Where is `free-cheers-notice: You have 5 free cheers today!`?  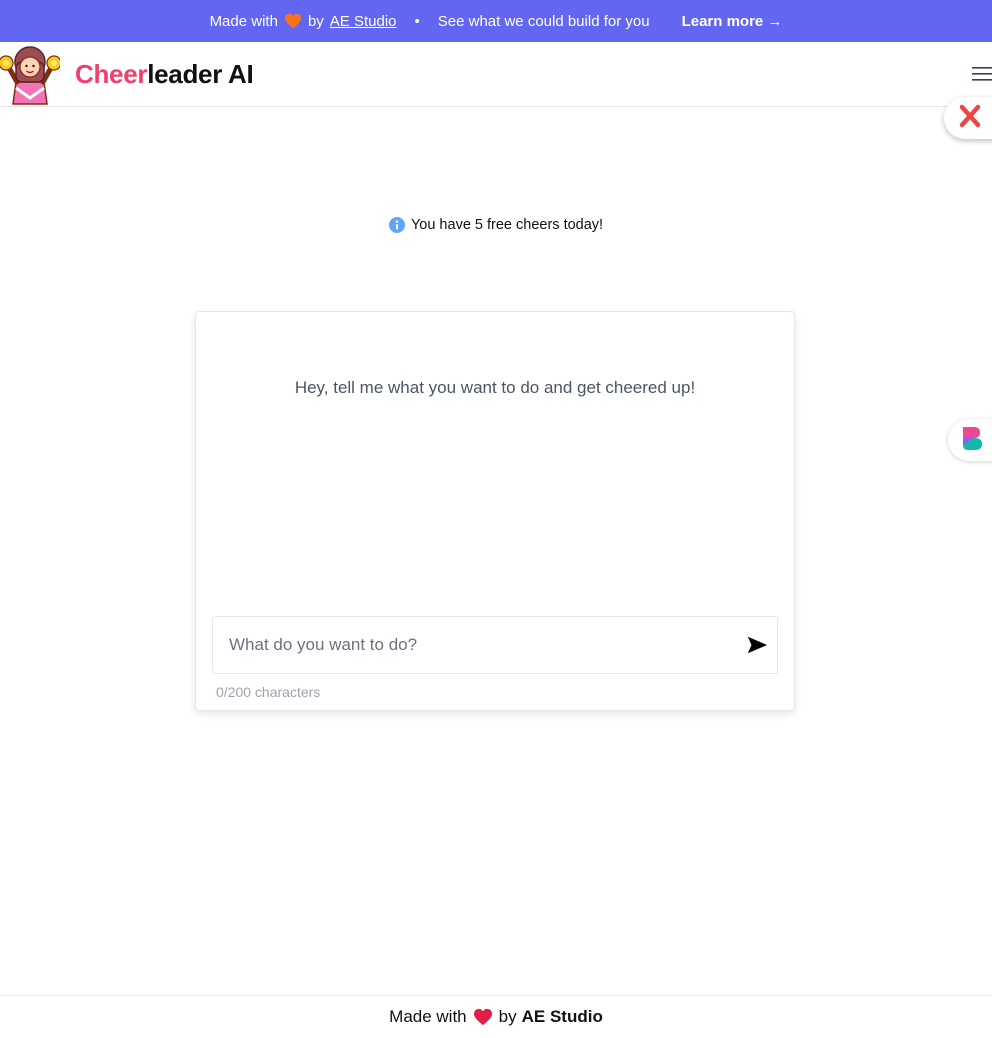
free-cheers-notice: You have 5 free cheers today! is located at coordinates (496, 225).